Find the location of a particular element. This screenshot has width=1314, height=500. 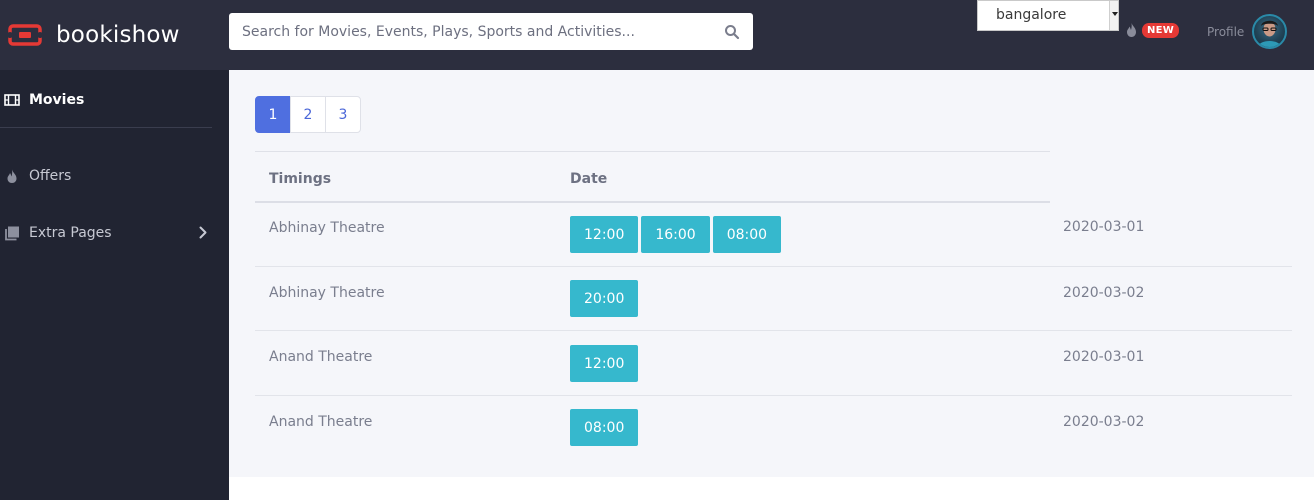

sidebar-divider is located at coordinates (106, 127).